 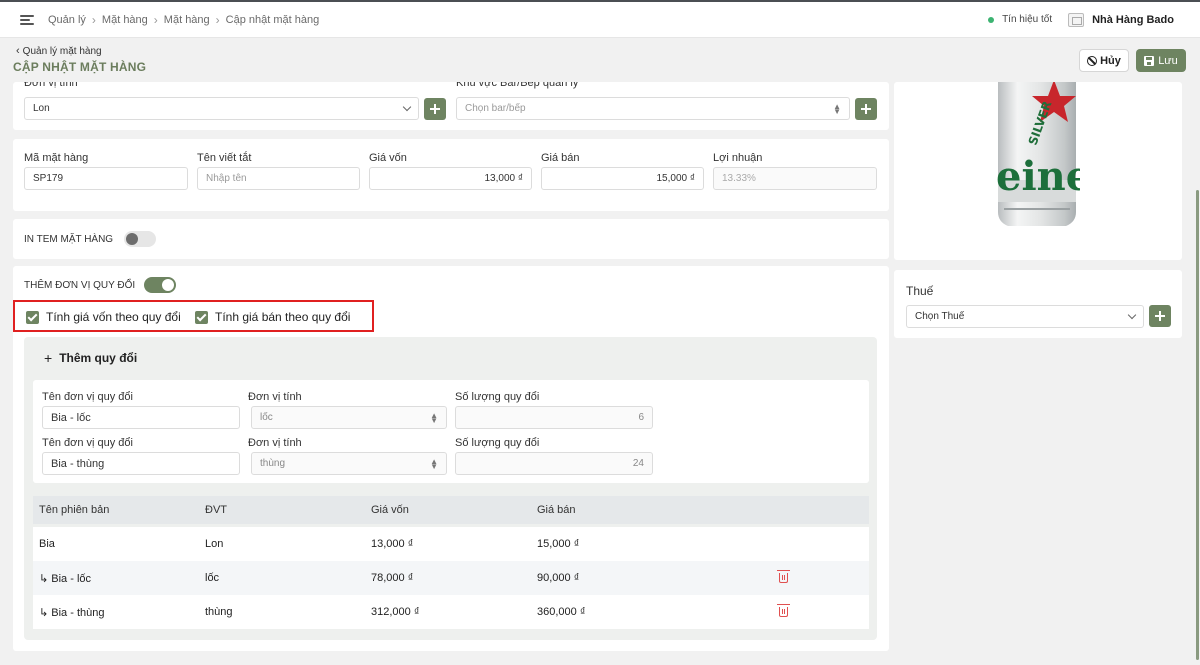 I want to click on signal-status-text: Tín hiệu tốt, so click(x=1027, y=19).